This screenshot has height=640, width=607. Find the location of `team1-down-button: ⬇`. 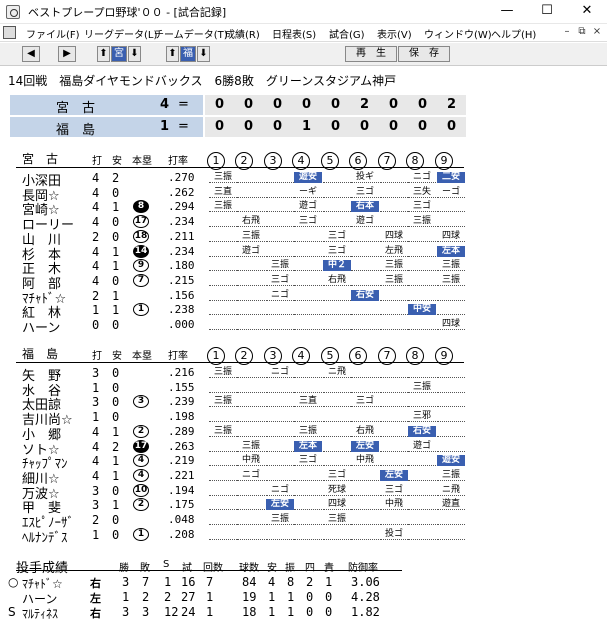

team1-down-button: ⬇ is located at coordinates (134, 54).